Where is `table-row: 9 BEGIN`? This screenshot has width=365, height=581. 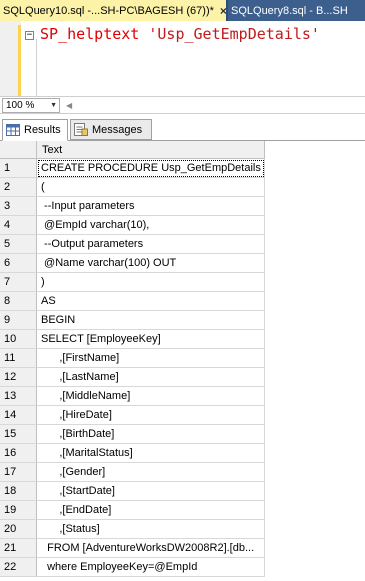
table-row: 9 BEGIN is located at coordinates (132, 320).